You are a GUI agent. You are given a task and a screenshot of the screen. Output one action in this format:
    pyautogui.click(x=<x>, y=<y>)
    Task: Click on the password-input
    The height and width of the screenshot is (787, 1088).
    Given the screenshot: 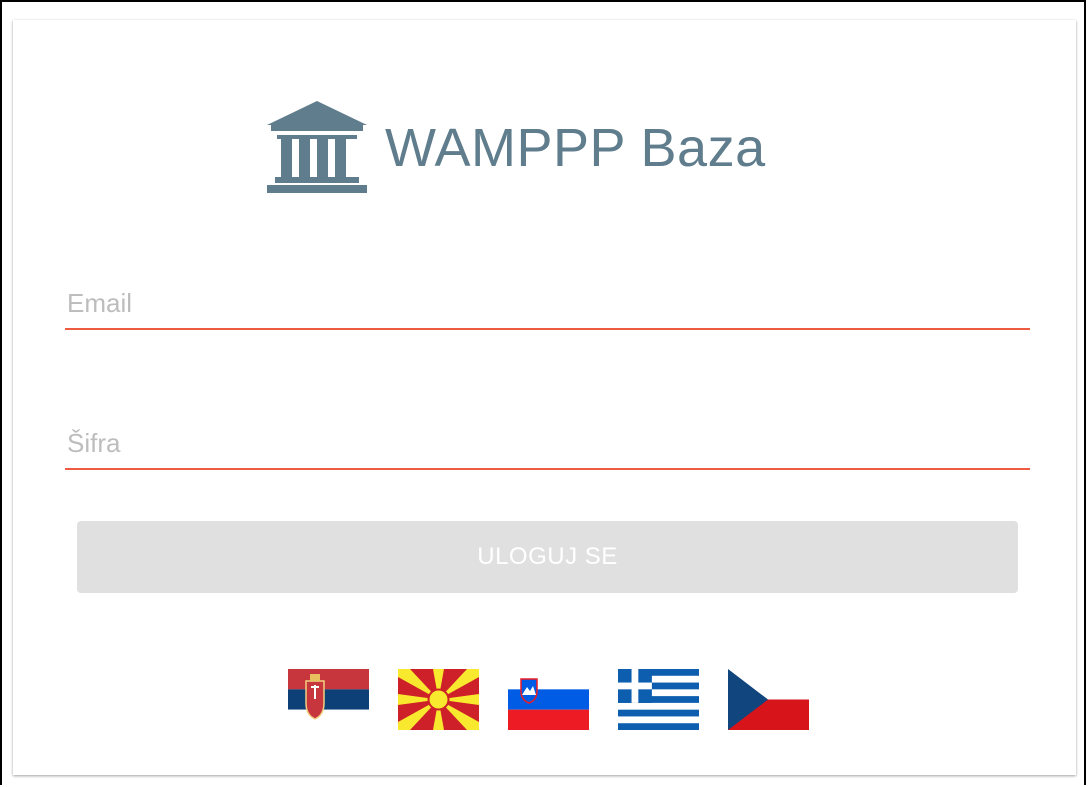 What is the action you would take?
    pyautogui.click(x=547, y=444)
    